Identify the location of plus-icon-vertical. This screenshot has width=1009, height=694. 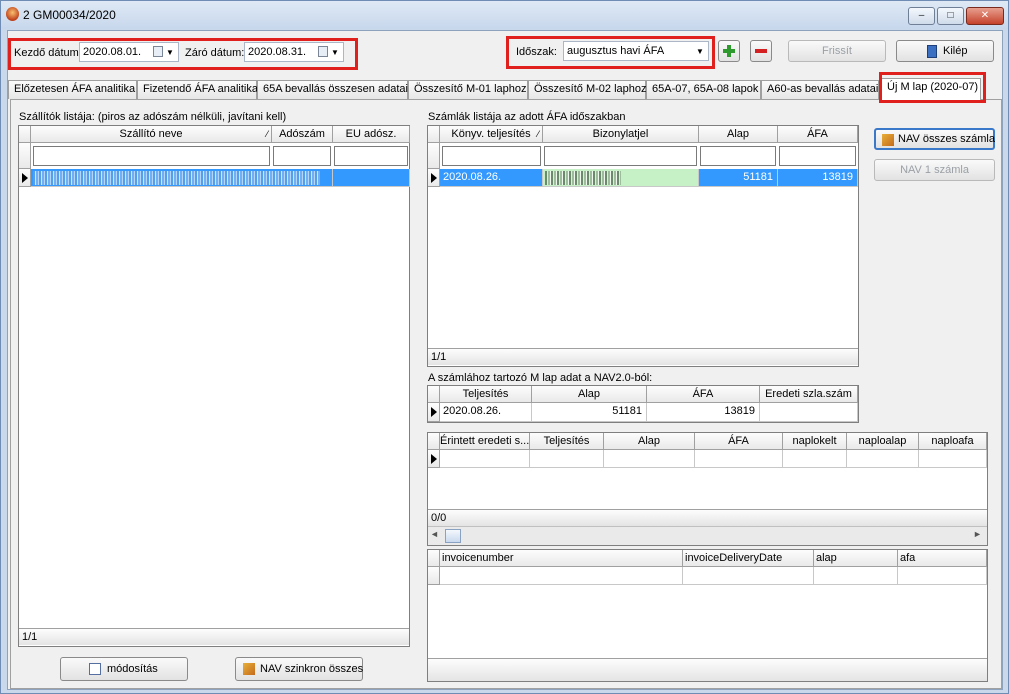
(729, 51).